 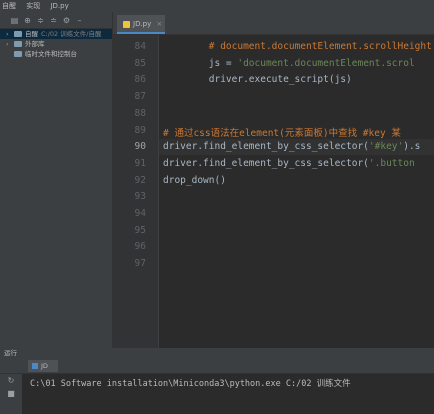 I want to click on code-token: # 通过css语法在element(元素面板)中查找 #key 某, so click(x=282, y=133).